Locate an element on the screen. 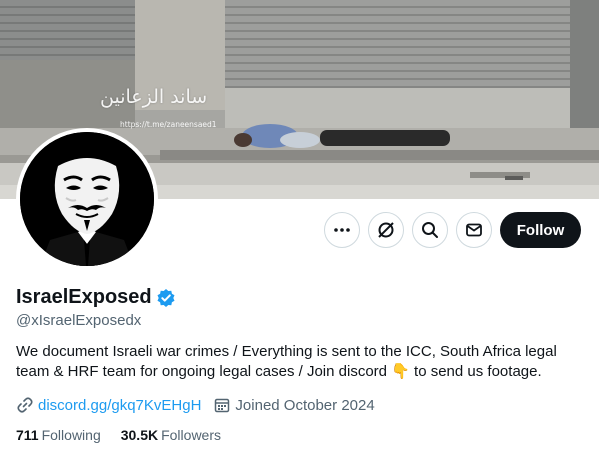 This screenshot has width=599, height=450. more-dots-icon is located at coordinates (342, 230).